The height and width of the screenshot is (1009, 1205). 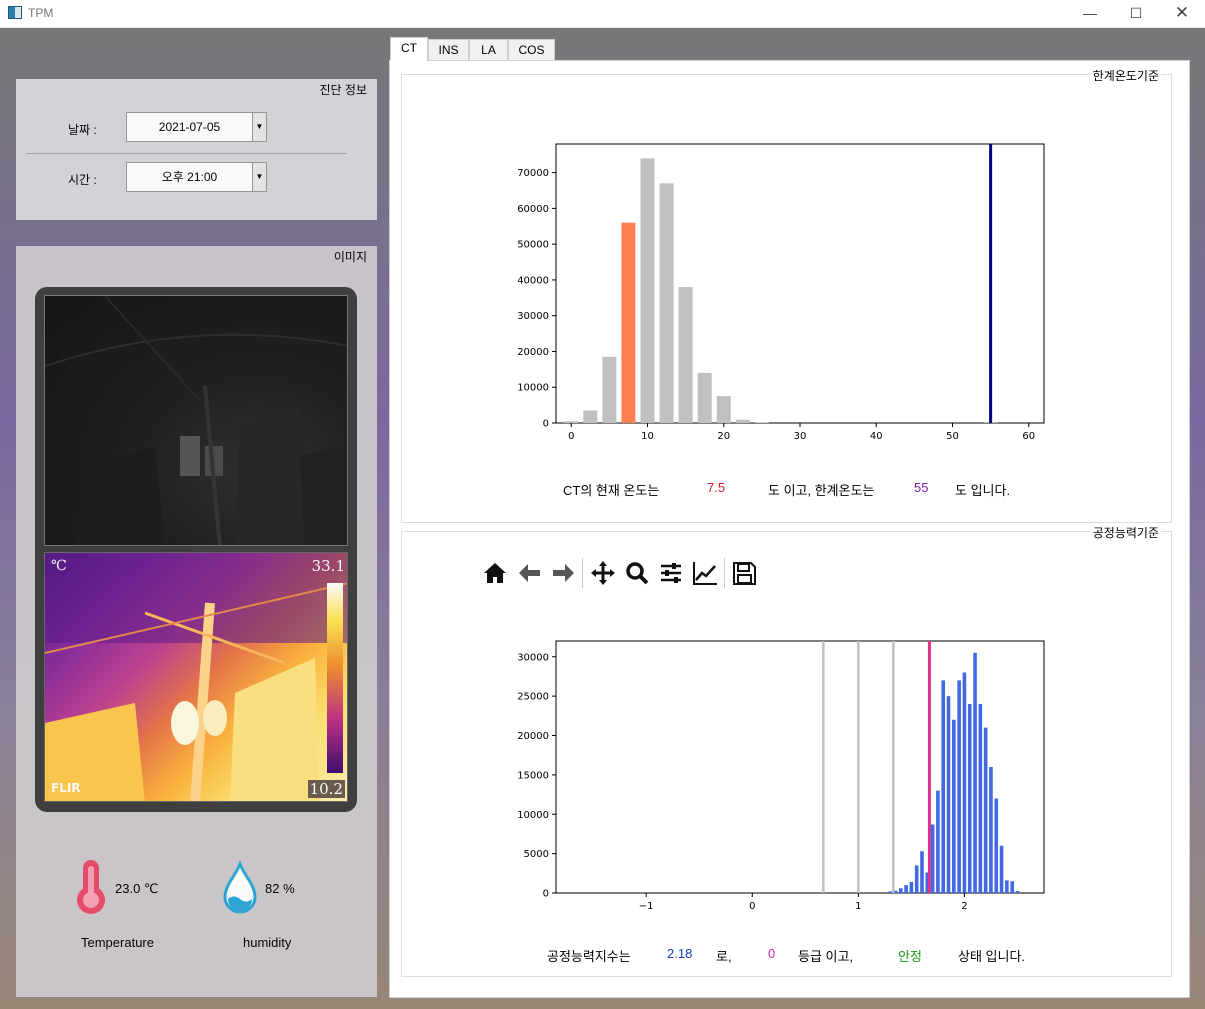 I want to click on y-tick-label: 20000, so click(x=533, y=736).